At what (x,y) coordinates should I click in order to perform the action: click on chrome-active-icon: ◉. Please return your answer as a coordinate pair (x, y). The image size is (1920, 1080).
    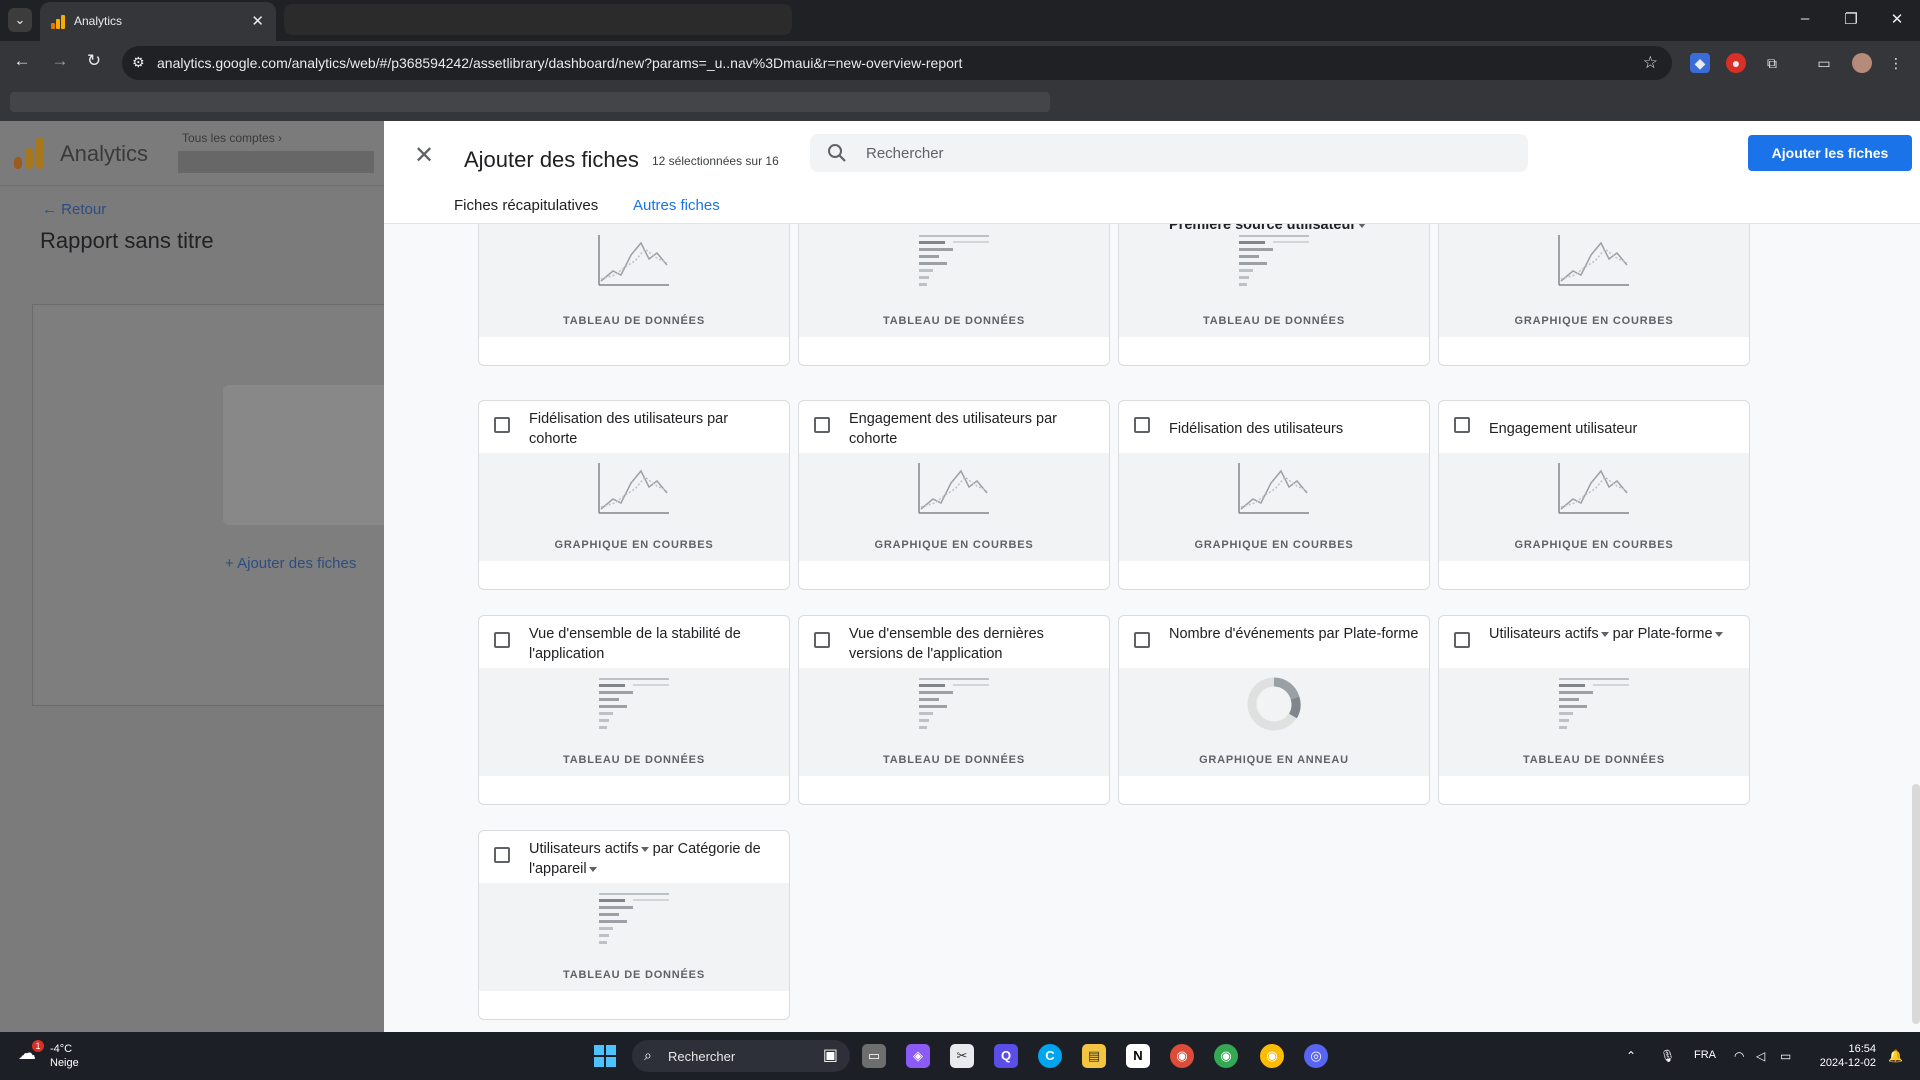
    Looking at the image, I should click on (1272, 1056).